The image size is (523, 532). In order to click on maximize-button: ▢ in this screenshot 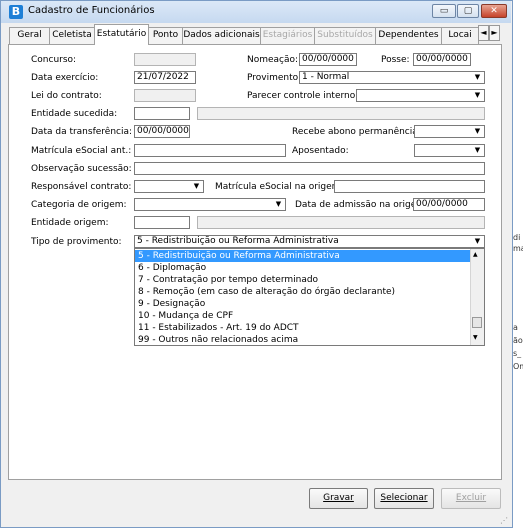, I will do `click(468, 11)`.